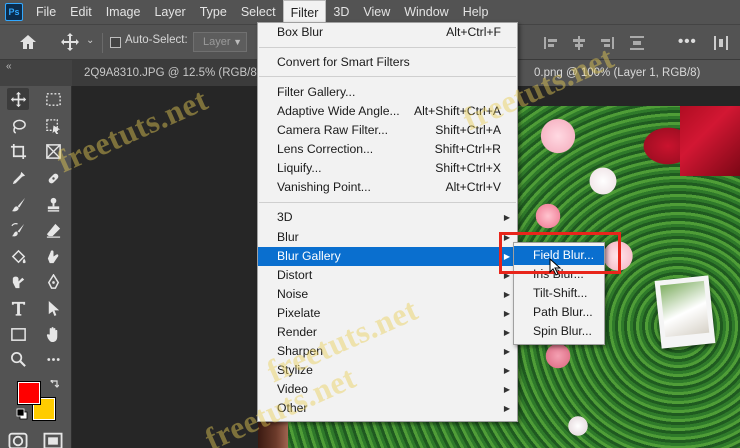 This screenshot has width=740, height=448. I want to click on menu-item-adaptive-wide-angle: Adaptive Wide Angle... Alt+Shift+Ctrl+A, so click(387, 111).